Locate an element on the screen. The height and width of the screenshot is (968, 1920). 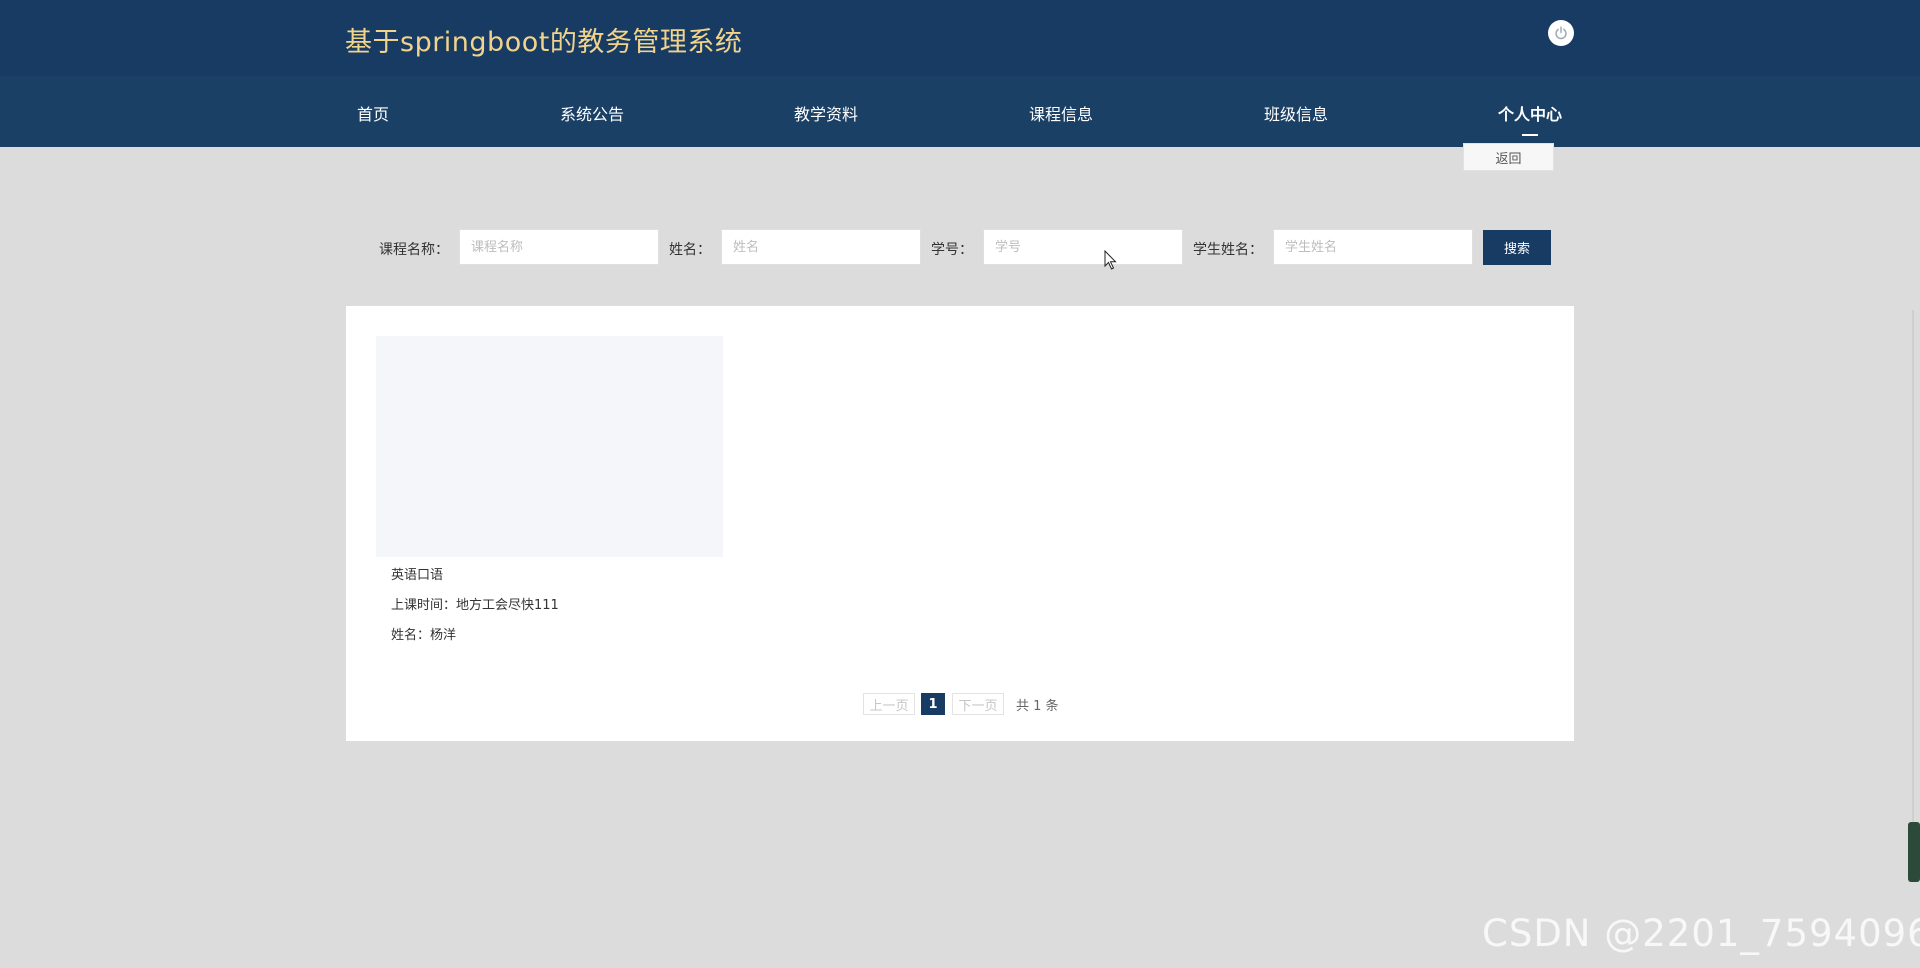
nav-item-course-info: 课程信息 is located at coordinates (1061, 113).